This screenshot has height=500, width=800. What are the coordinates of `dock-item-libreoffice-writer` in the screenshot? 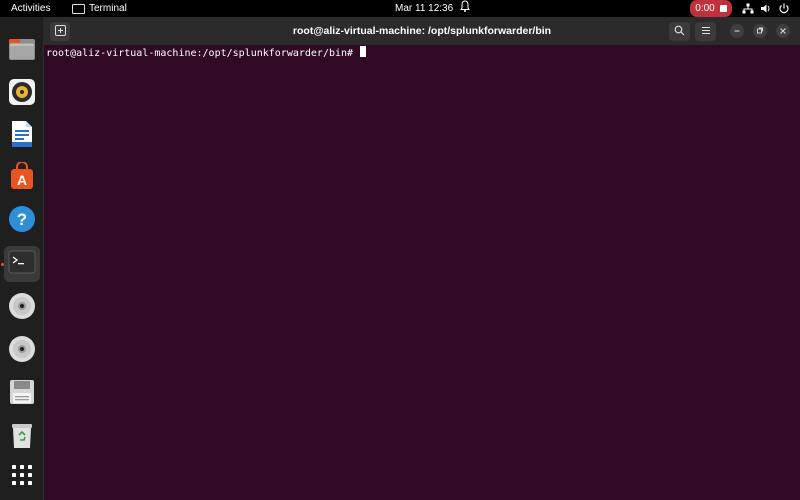 It's located at (22, 136).